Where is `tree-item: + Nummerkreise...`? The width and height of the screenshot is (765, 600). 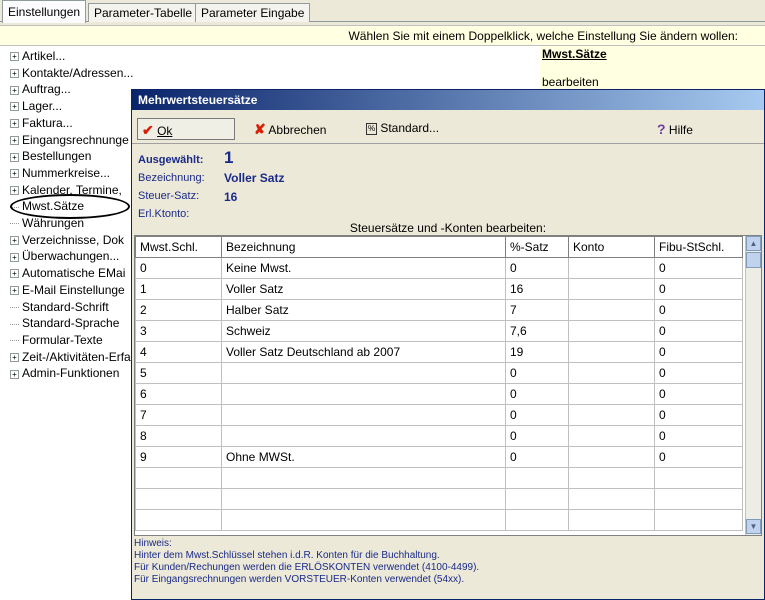 tree-item: + Nummerkreise... is located at coordinates (60, 174).